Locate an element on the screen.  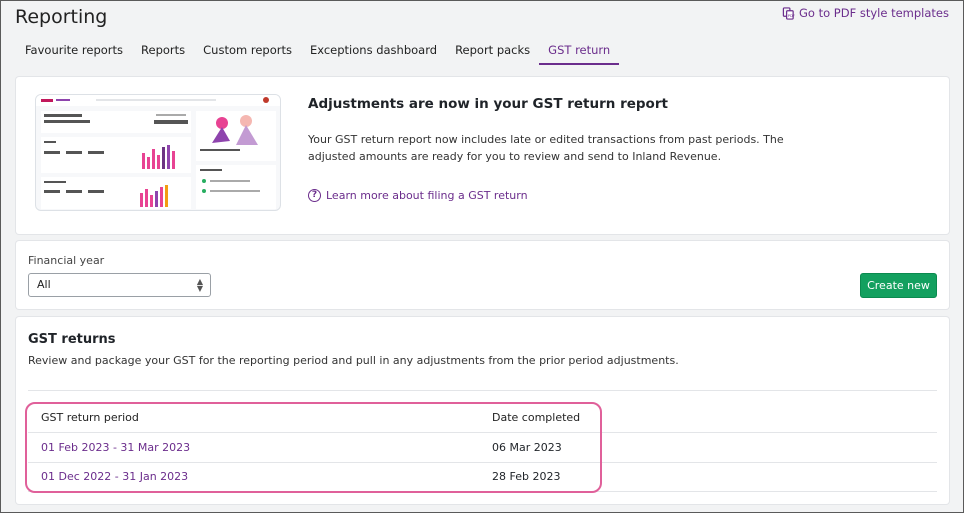
date-completed-value: 28 Feb 2023 is located at coordinates (526, 476).